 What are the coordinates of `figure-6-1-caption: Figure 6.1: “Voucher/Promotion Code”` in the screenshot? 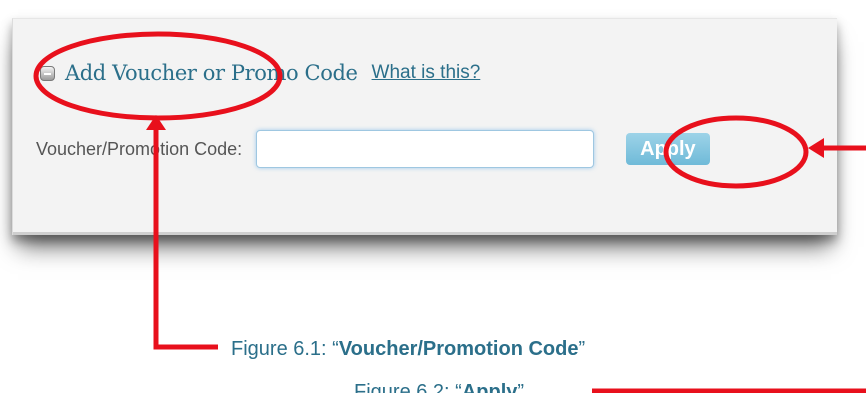 It's located at (408, 349).